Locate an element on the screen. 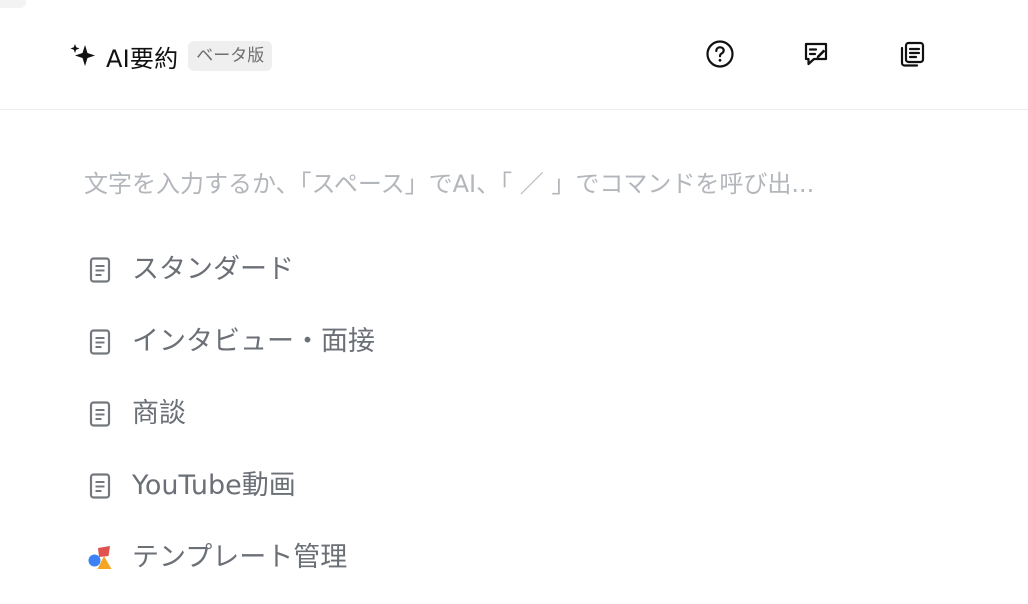 The width and height of the screenshot is (1028, 604). help-button is located at coordinates (720, 56).